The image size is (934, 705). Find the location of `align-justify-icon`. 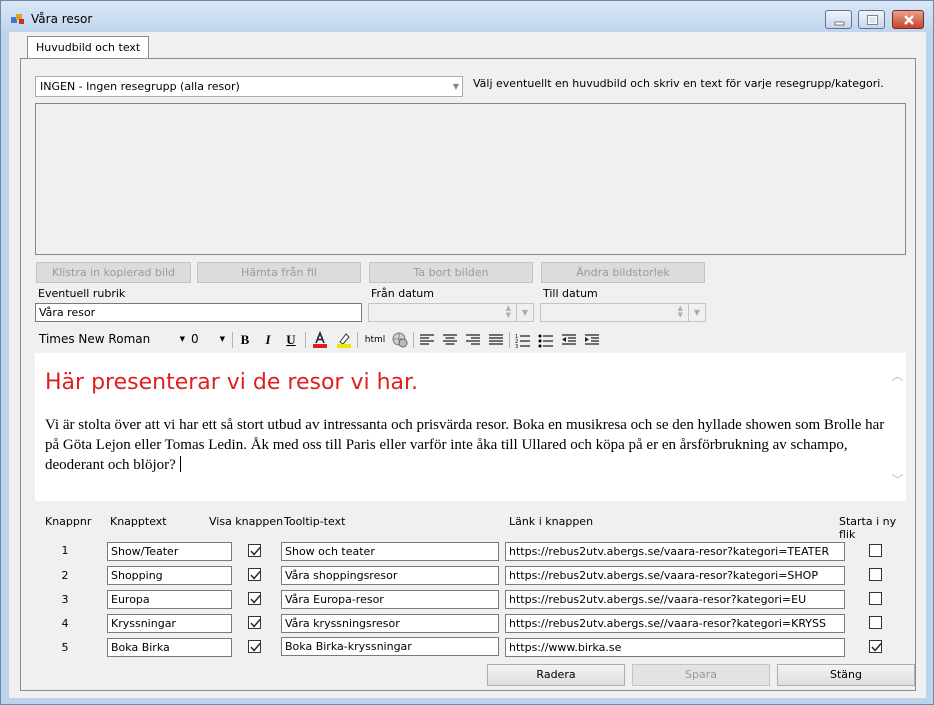

align-justify-icon is located at coordinates (496, 339).